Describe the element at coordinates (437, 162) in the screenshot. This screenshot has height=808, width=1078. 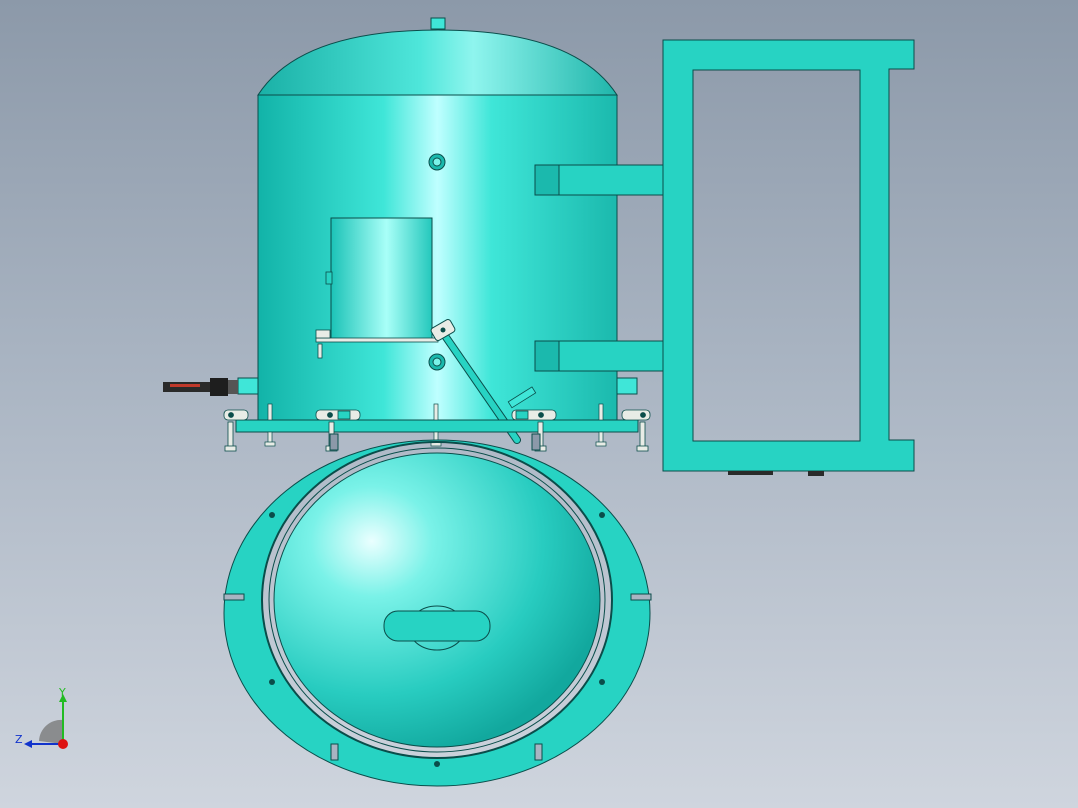
I see `sight-port-upper` at that location.